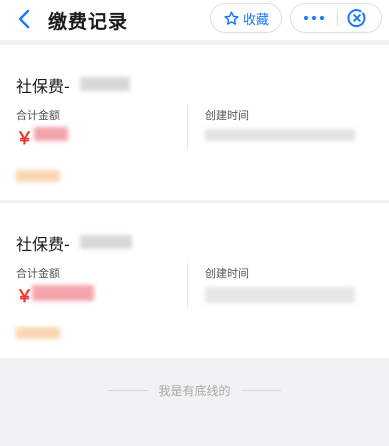 Image resolution: width=389 pixels, height=446 pixels. Describe the element at coordinates (128, 390) in the screenshot. I see `footer-line-left` at that location.